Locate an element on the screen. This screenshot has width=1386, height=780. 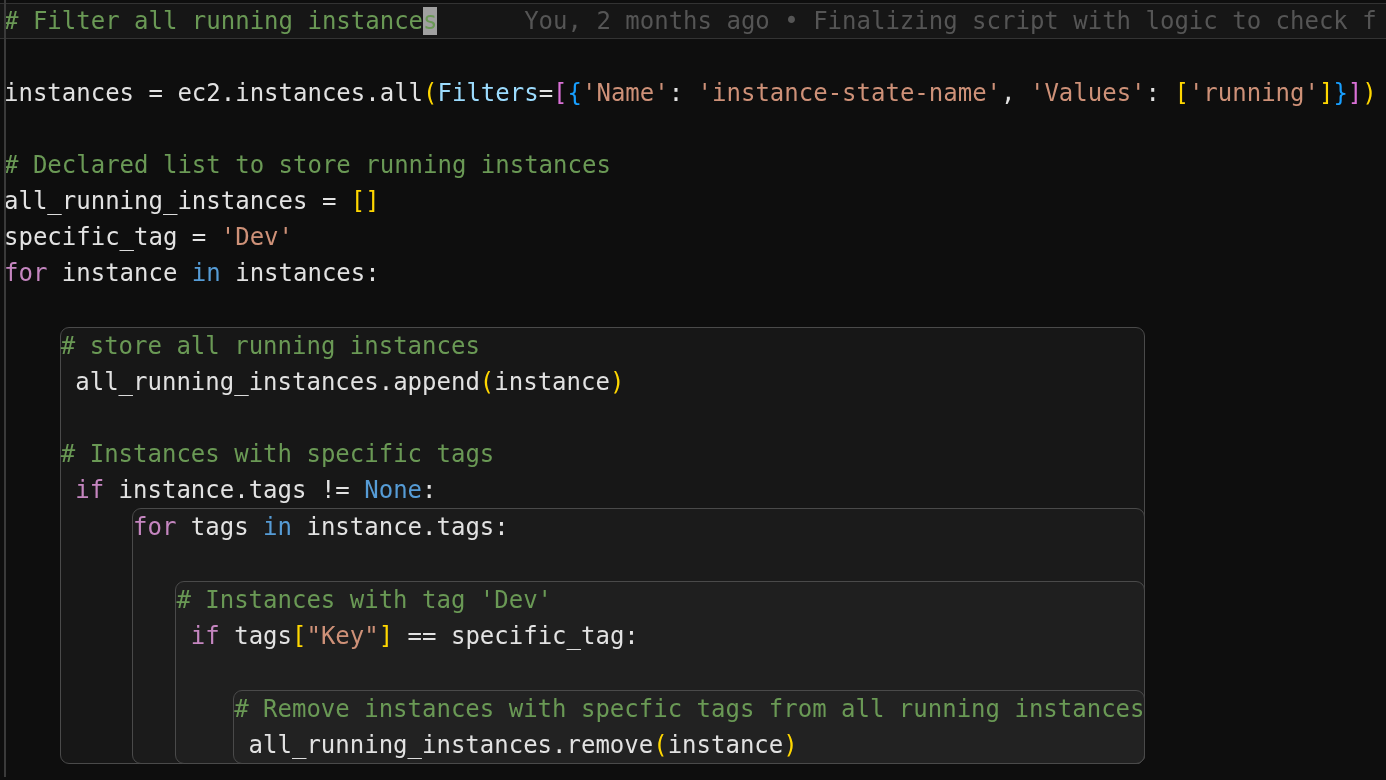
code-line: for tags in instance.tags: is located at coordinates (321, 527).